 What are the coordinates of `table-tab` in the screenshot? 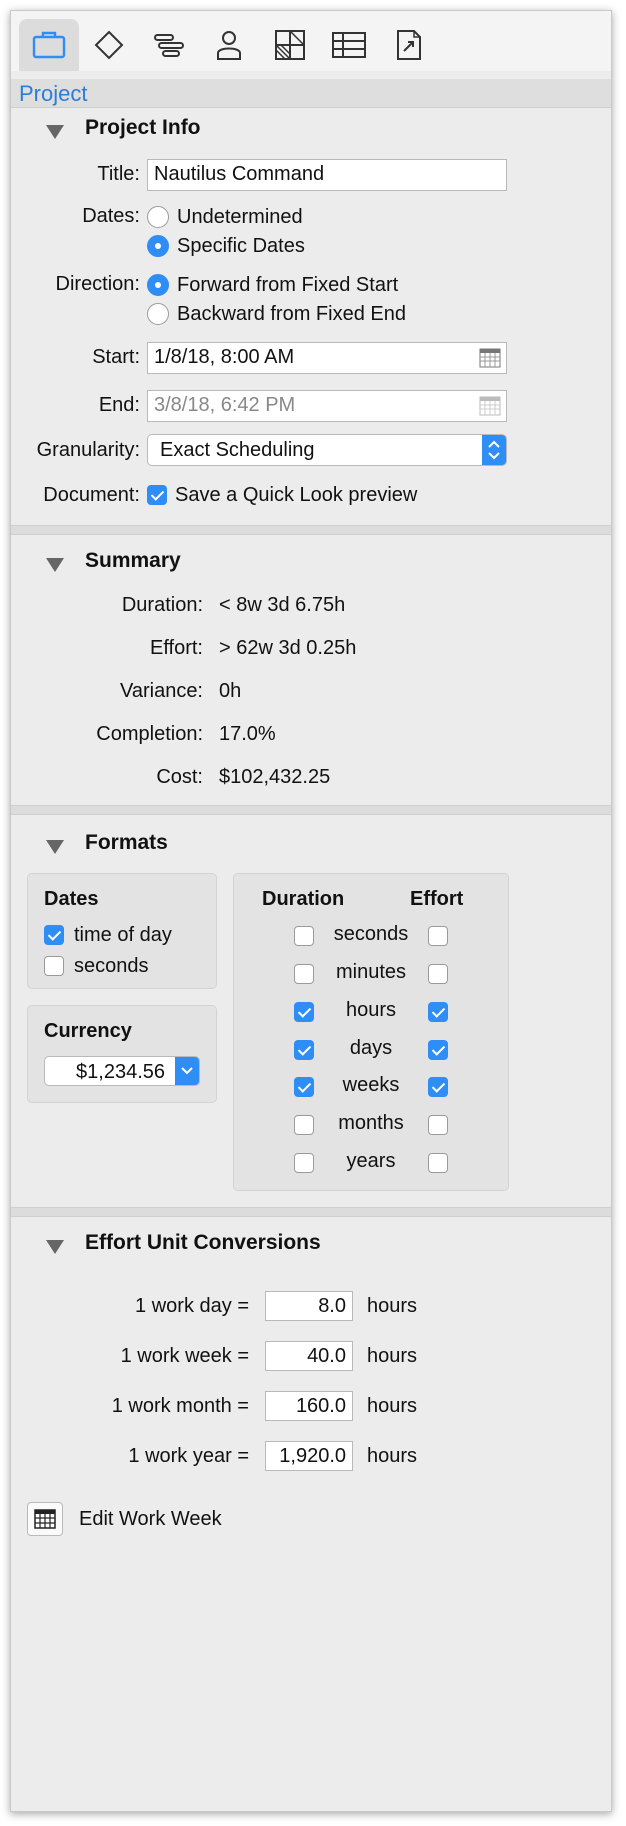 It's located at (349, 45).